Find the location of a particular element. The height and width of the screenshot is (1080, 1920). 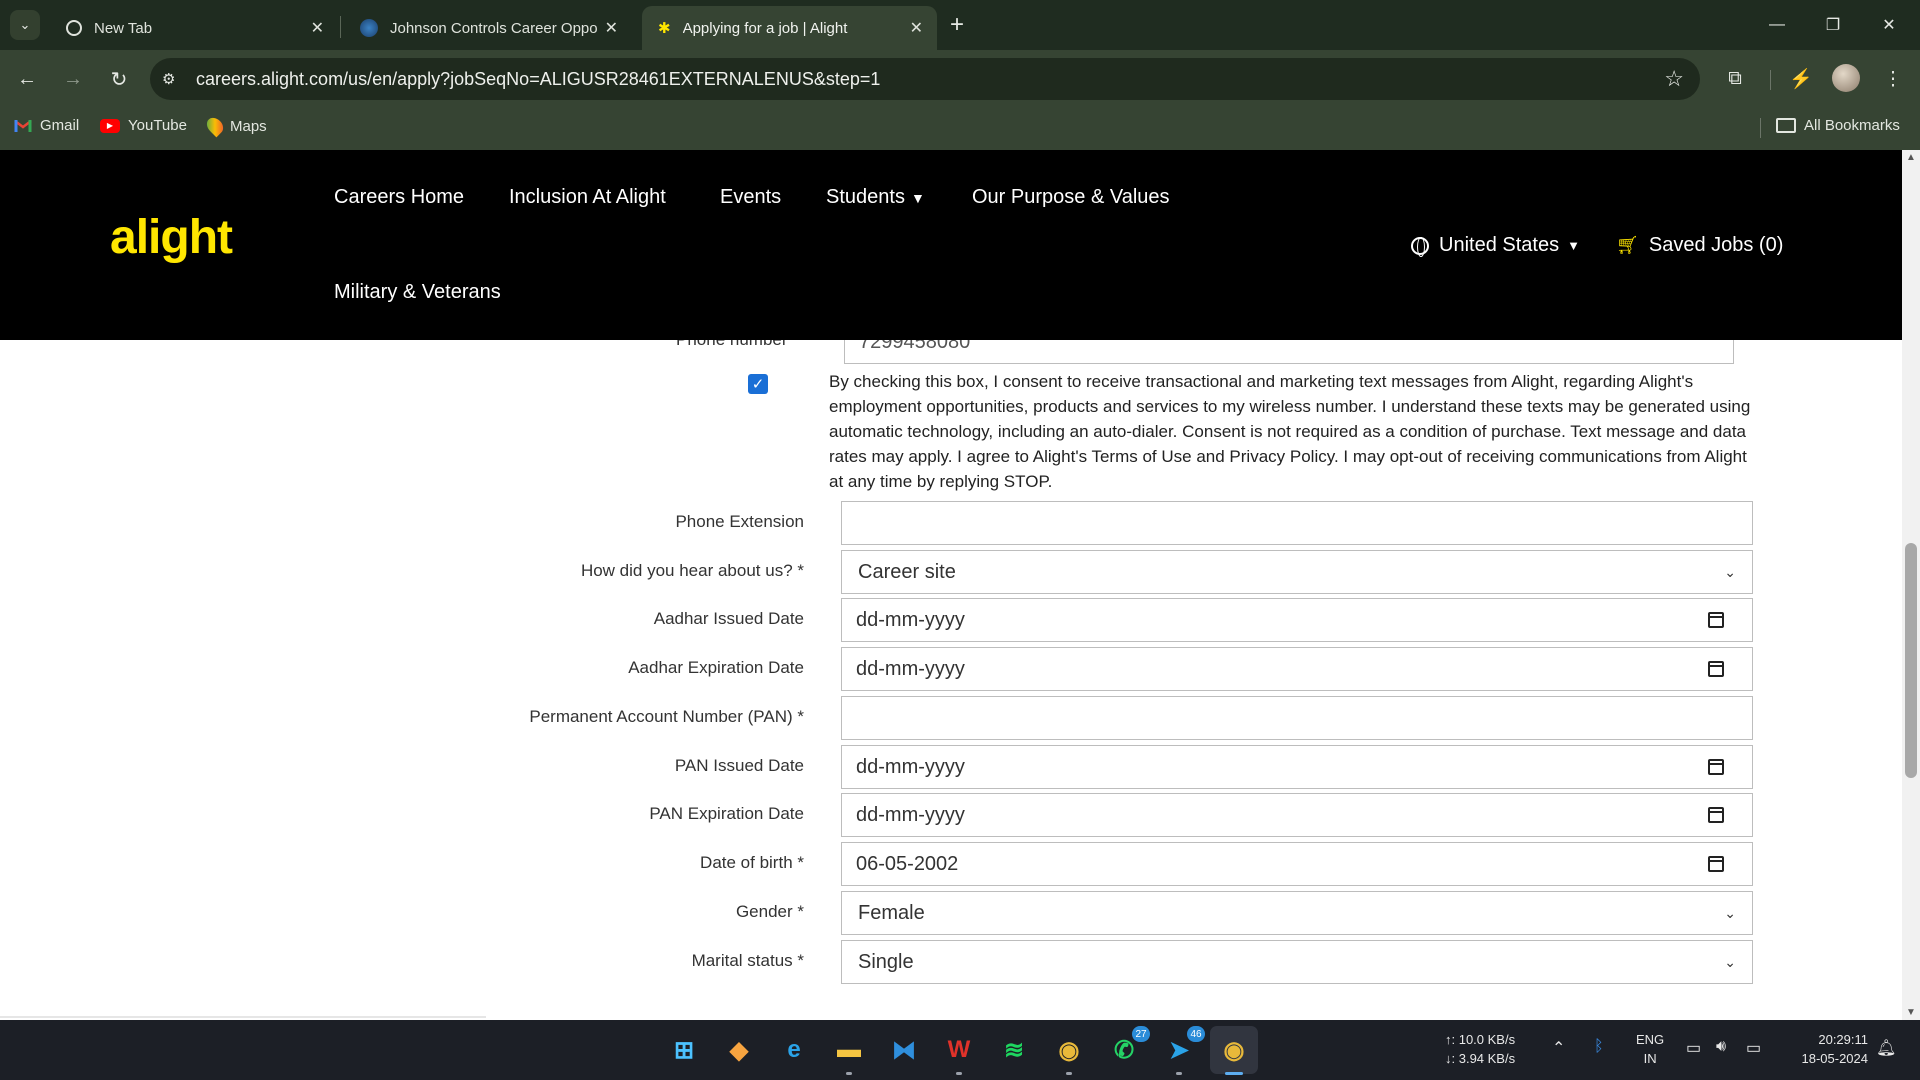

marital-status-label: Marital status * is located at coordinates (747, 960).